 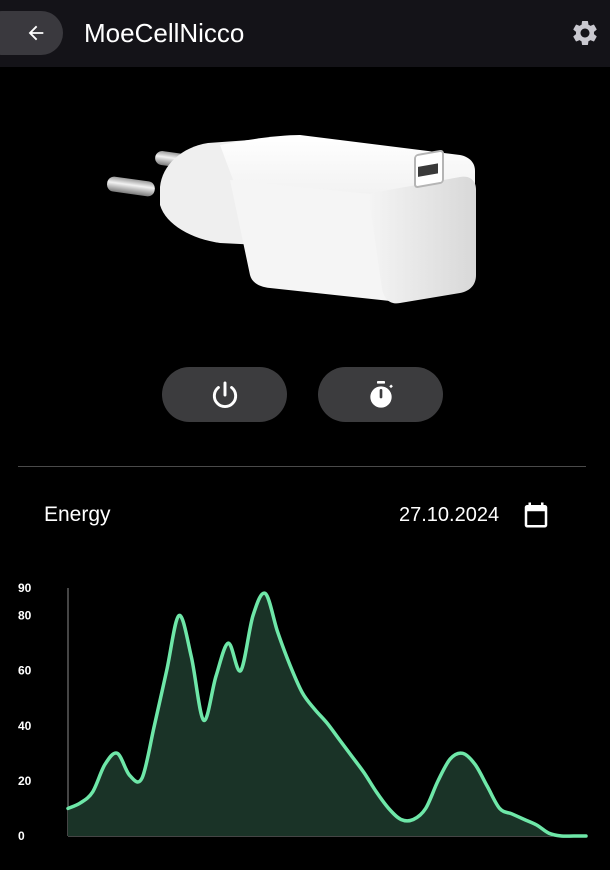 I want to click on back-button, so click(x=31, y=33).